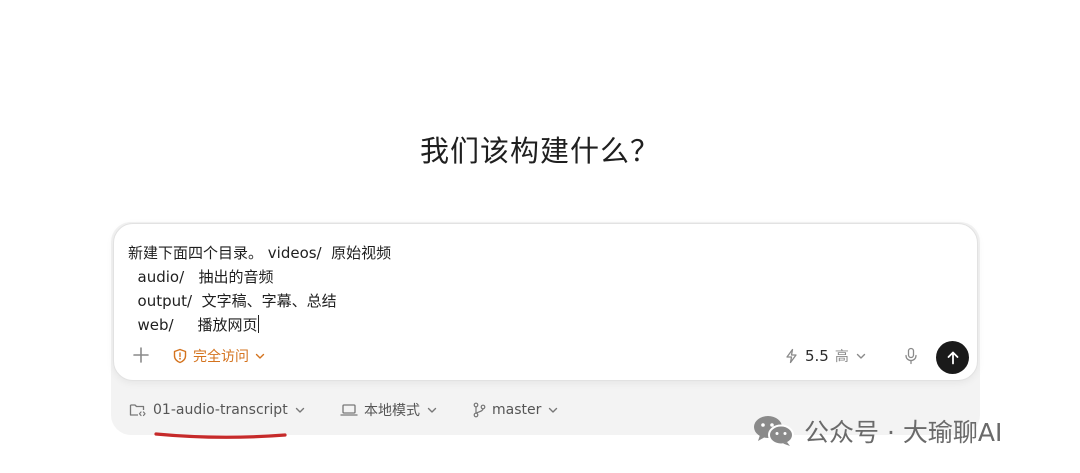 This screenshot has width=1080, height=473. I want to click on prompt-line-3: output/ 文字稿、字幕、总结, so click(232, 301).